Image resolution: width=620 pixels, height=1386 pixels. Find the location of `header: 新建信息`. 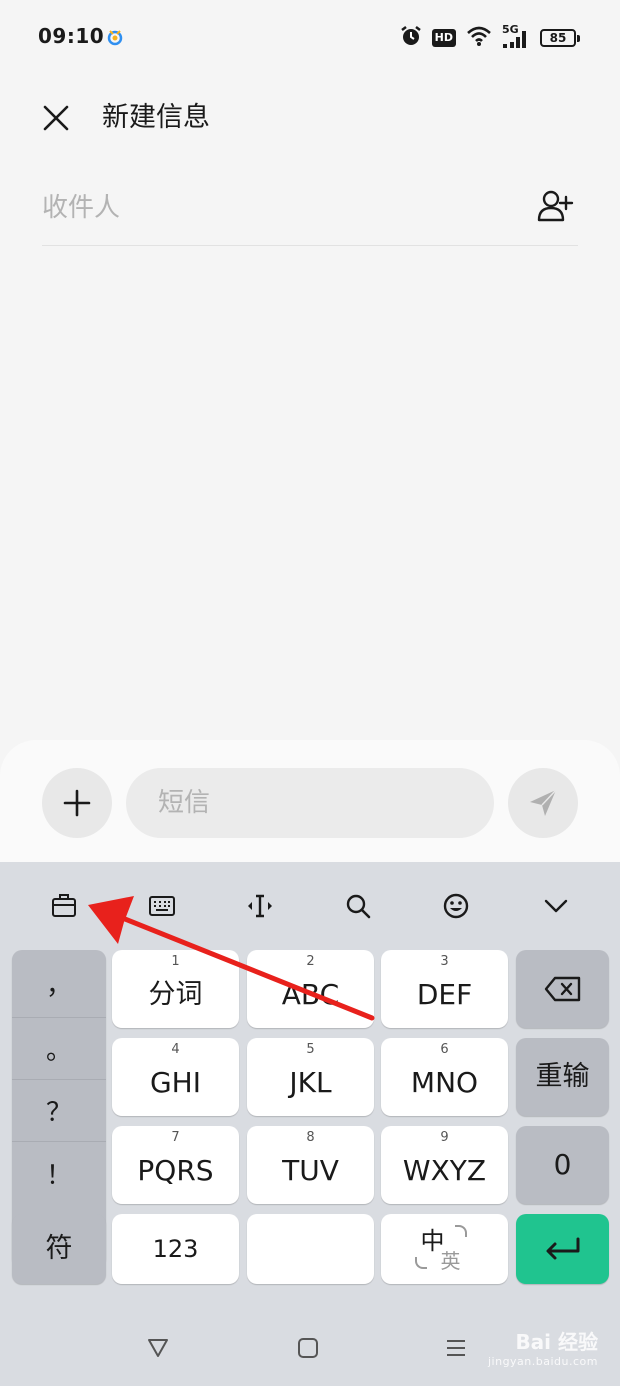

header: 新建信息 is located at coordinates (310, 118).